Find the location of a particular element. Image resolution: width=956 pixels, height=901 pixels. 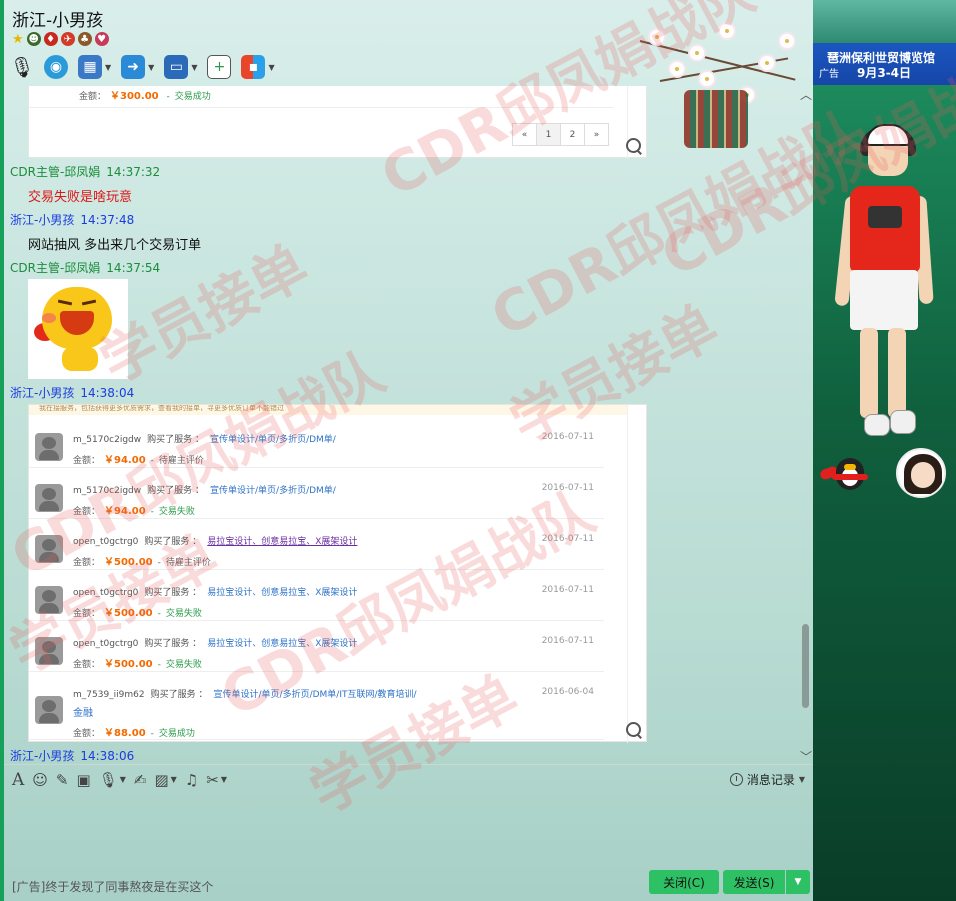

ad-link: [广告]终于发现了同事熬夜是在买这个 is located at coordinates (112, 886).